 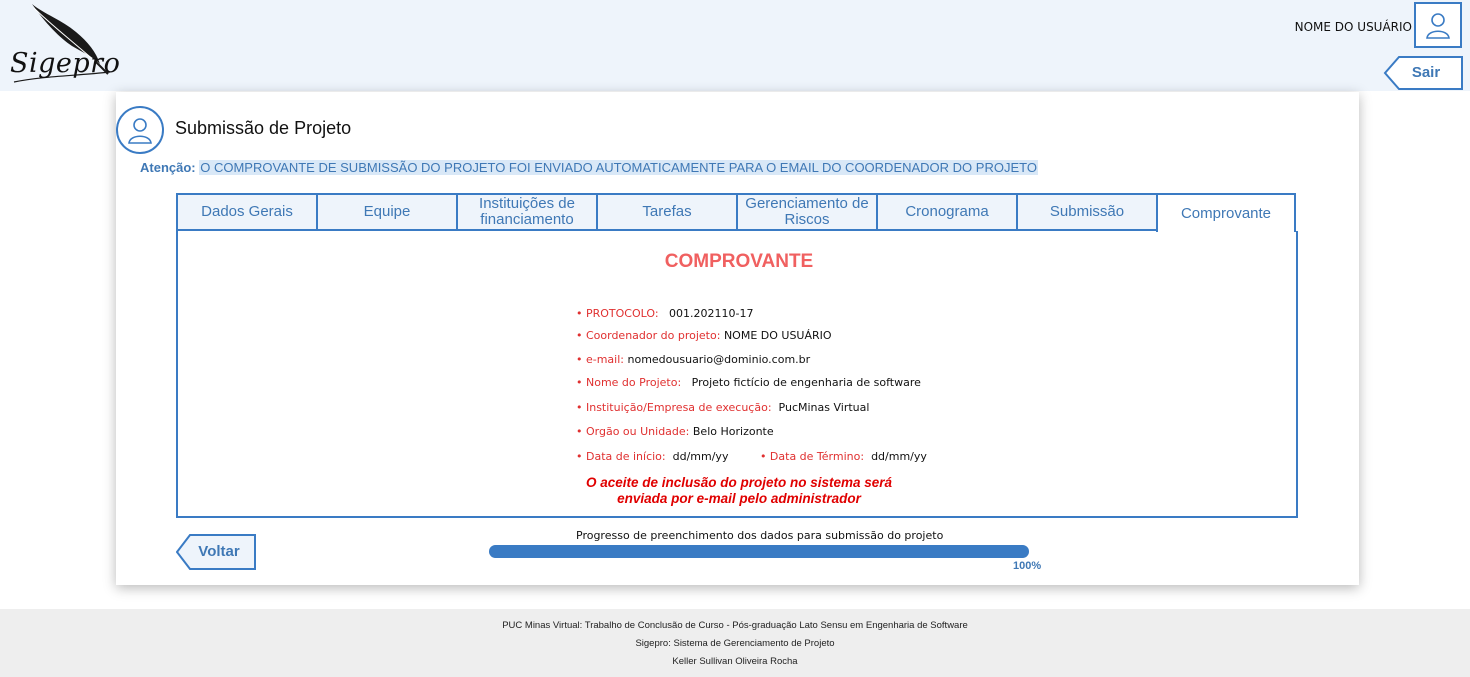 What do you see at coordinates (633, 431) in the screenshot?
I see `unit-label: • Orgão ou Unidade:` at bounding box center [633, 431].